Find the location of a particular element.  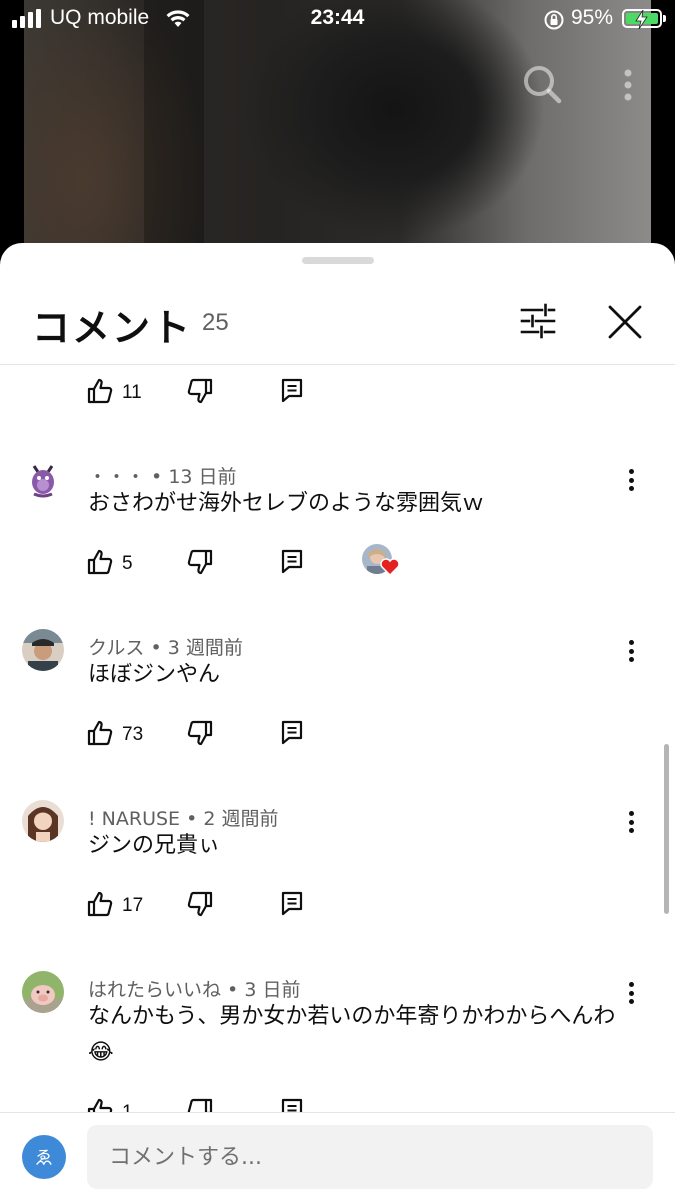

like-count: 11 is located at coordinates (132, 392).